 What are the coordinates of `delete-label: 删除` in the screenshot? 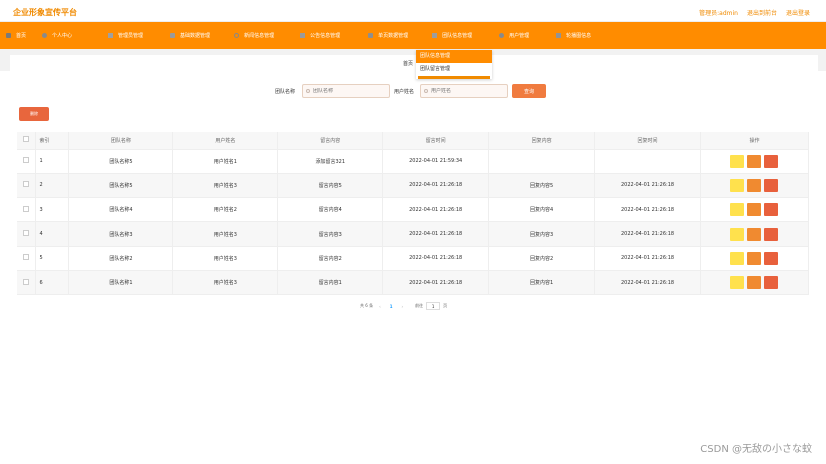 It's located at (34, 113).